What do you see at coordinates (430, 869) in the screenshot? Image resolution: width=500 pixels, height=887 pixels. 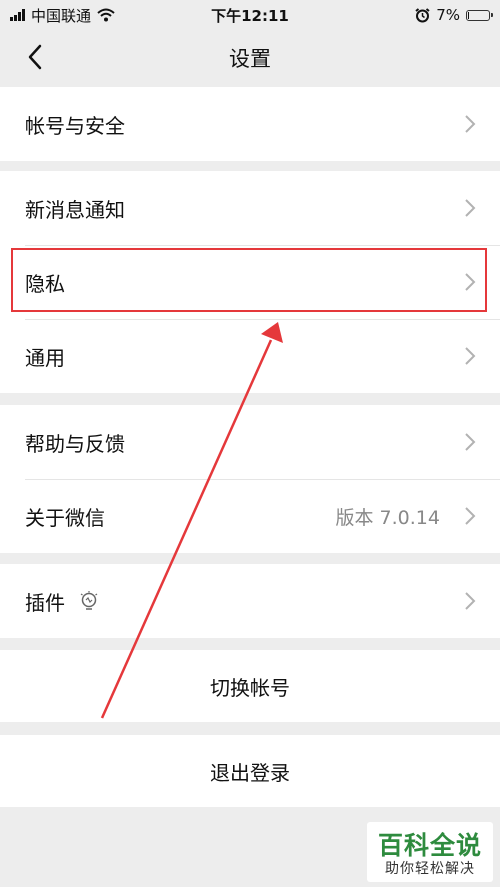 I see `watermark-subtitle: 助你轻松解决` at bounding box center [430, 869].